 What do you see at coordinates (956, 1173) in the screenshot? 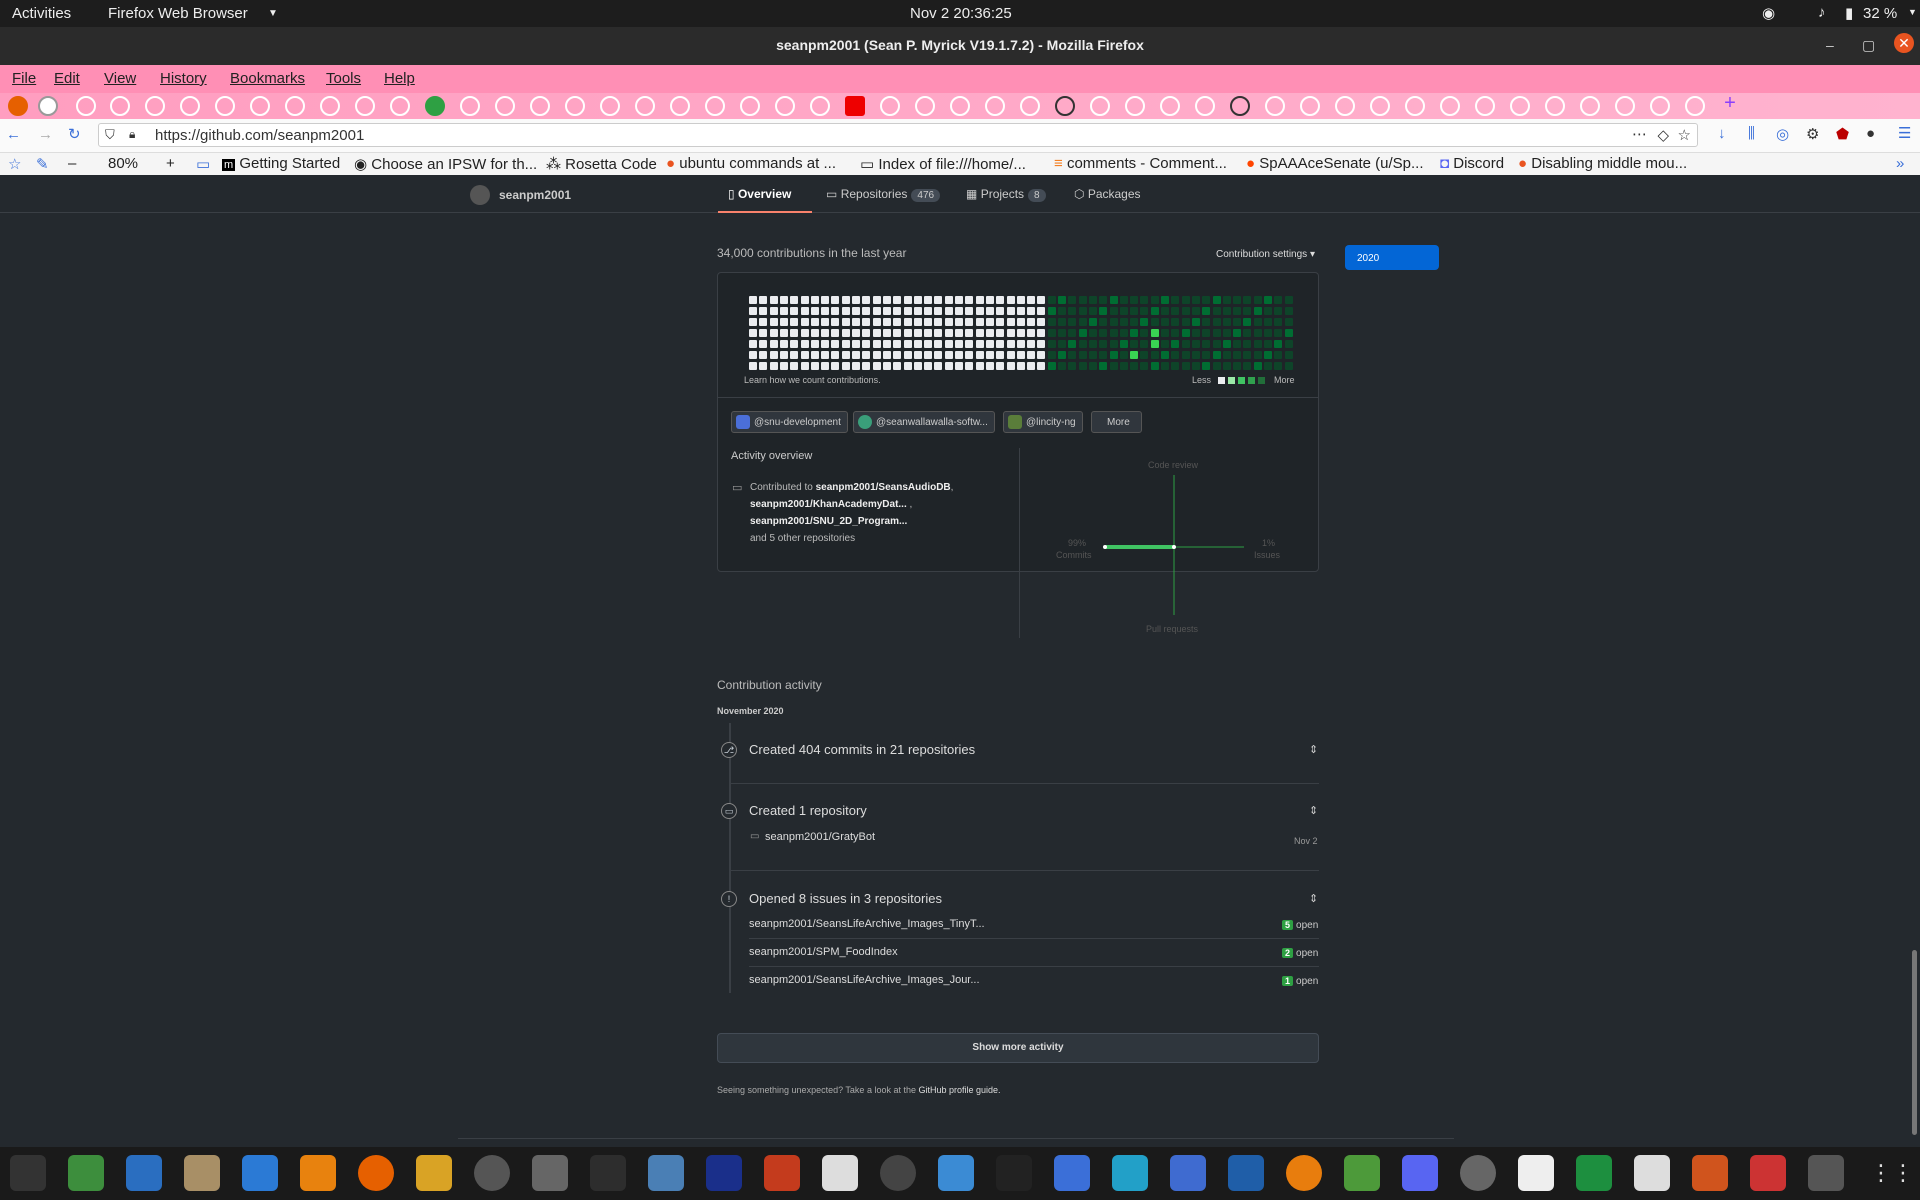
I see `calendar-icon` at bounding box center [956, 1173].